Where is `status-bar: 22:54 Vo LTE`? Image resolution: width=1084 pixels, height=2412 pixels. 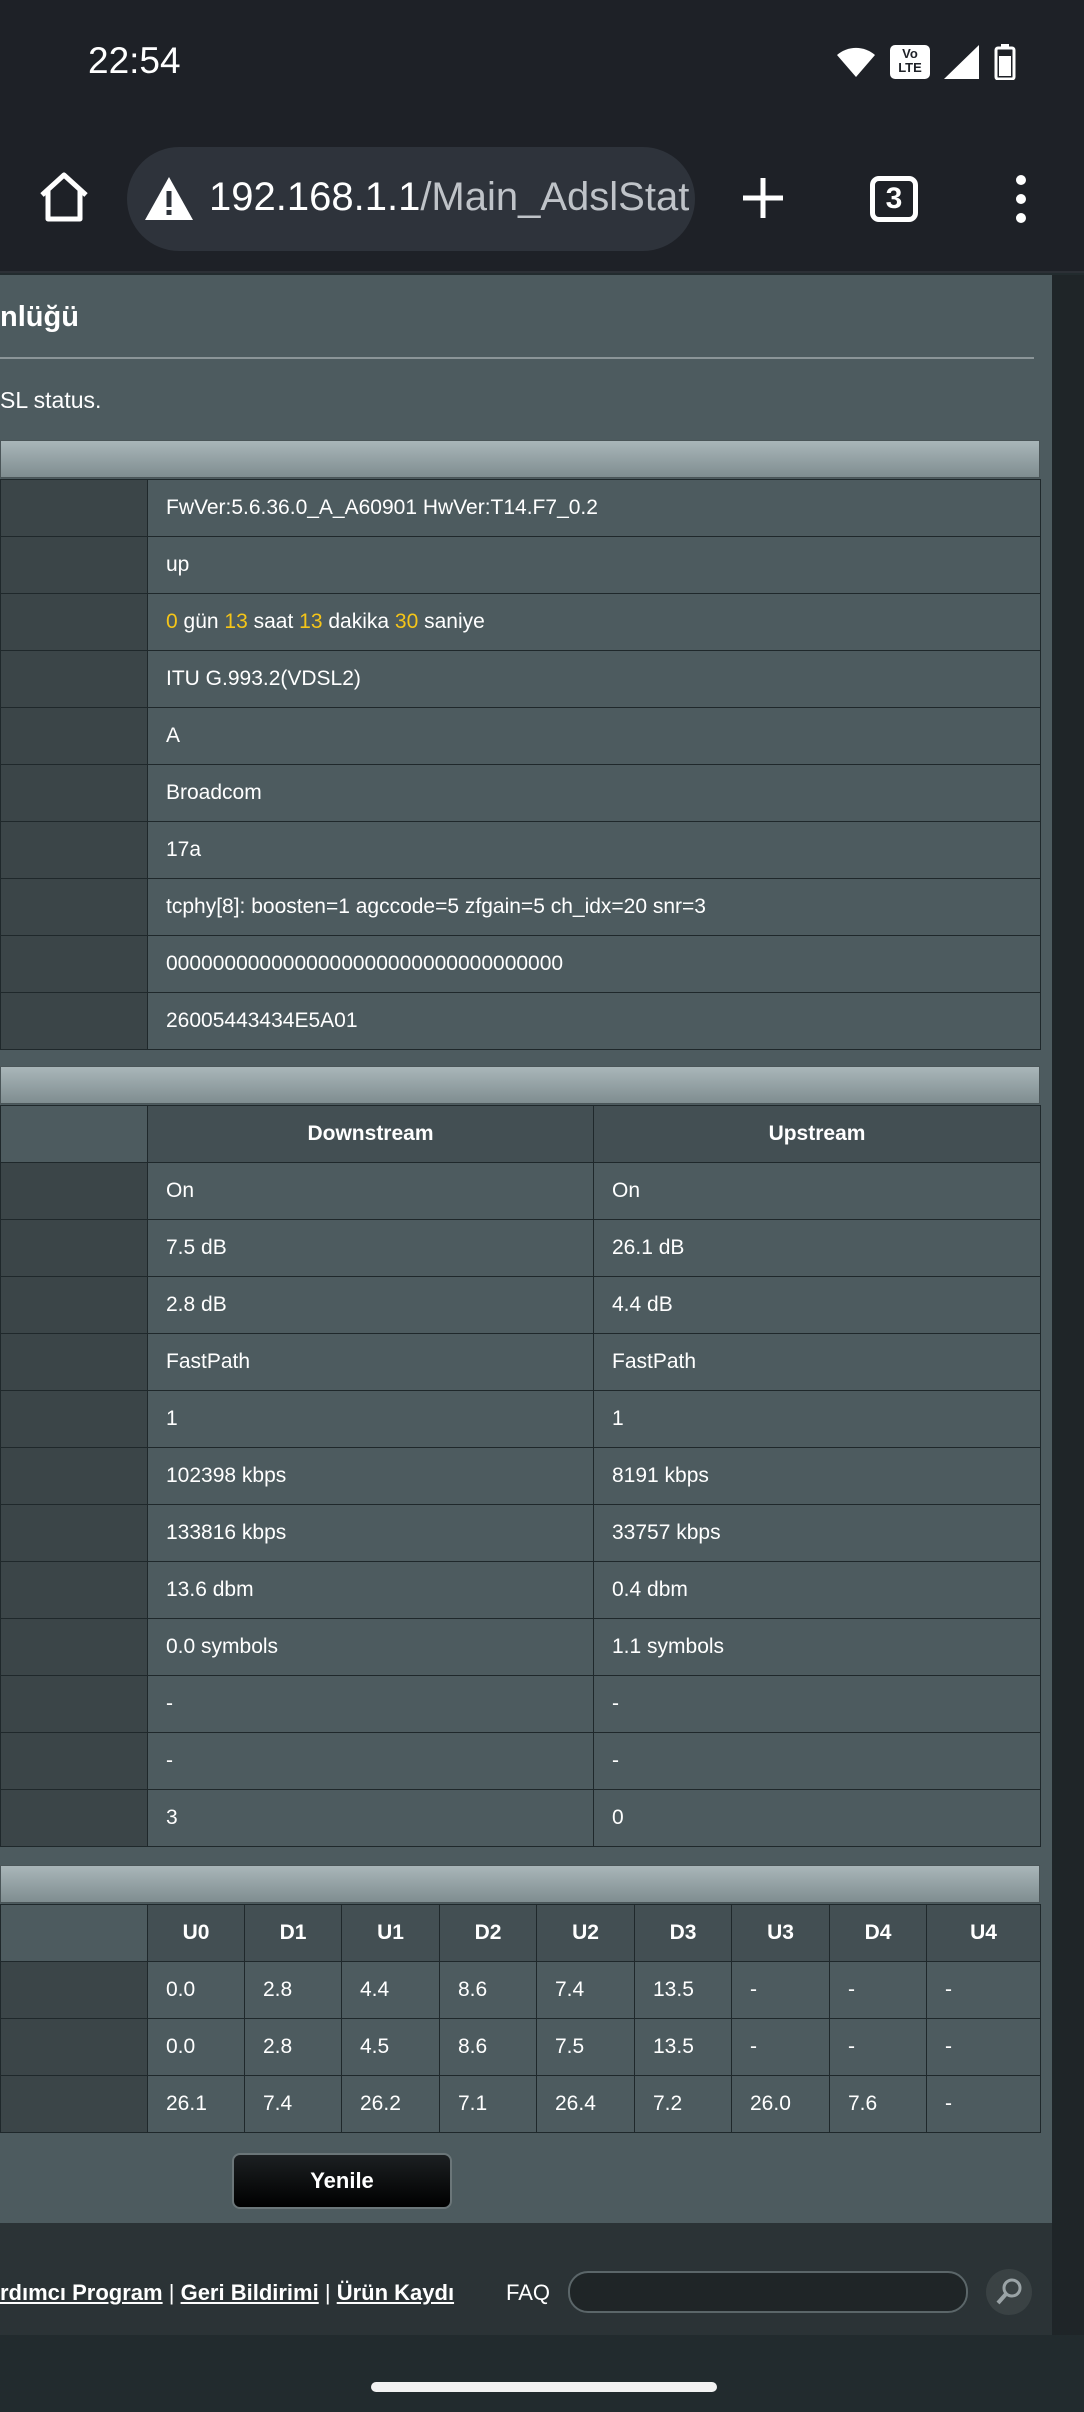 status-bar: 22:54 Vo LTE is located at coordinates (542, 62).